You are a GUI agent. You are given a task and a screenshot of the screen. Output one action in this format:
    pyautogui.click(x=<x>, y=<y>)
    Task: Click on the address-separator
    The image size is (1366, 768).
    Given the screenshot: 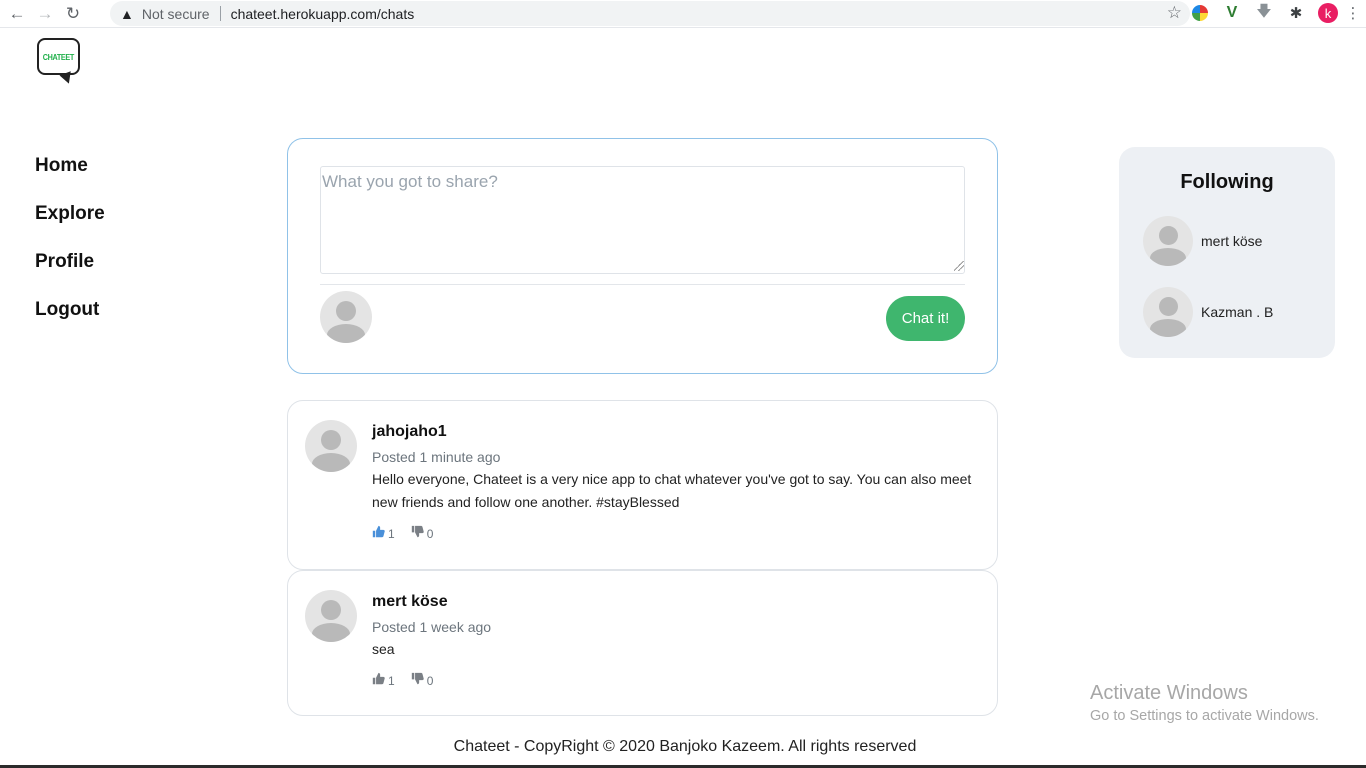 What is the action you would take?
    pyautogui.click(x=220, y=13)
    